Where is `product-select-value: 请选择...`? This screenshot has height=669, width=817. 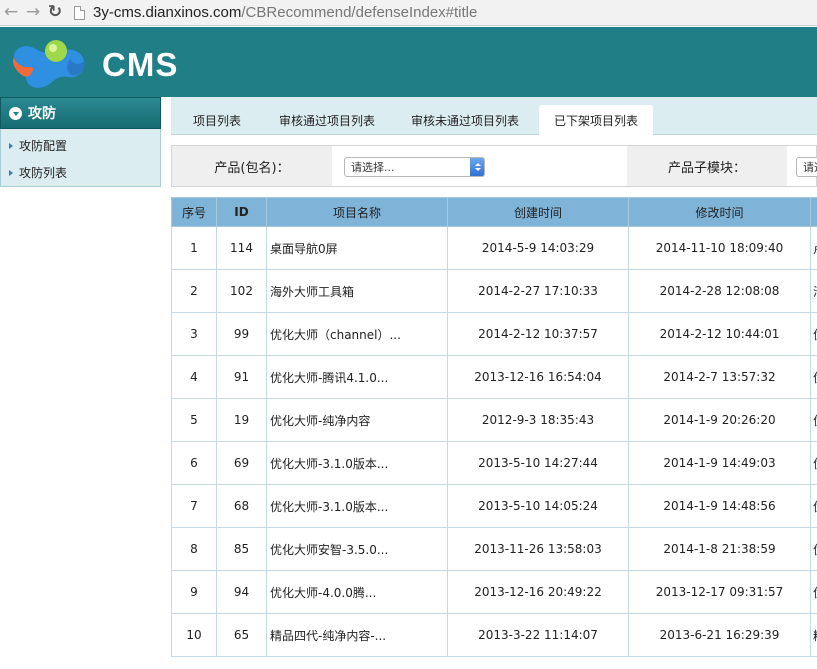 product-select-value: 请选择... is located at coordinates (373, 167).